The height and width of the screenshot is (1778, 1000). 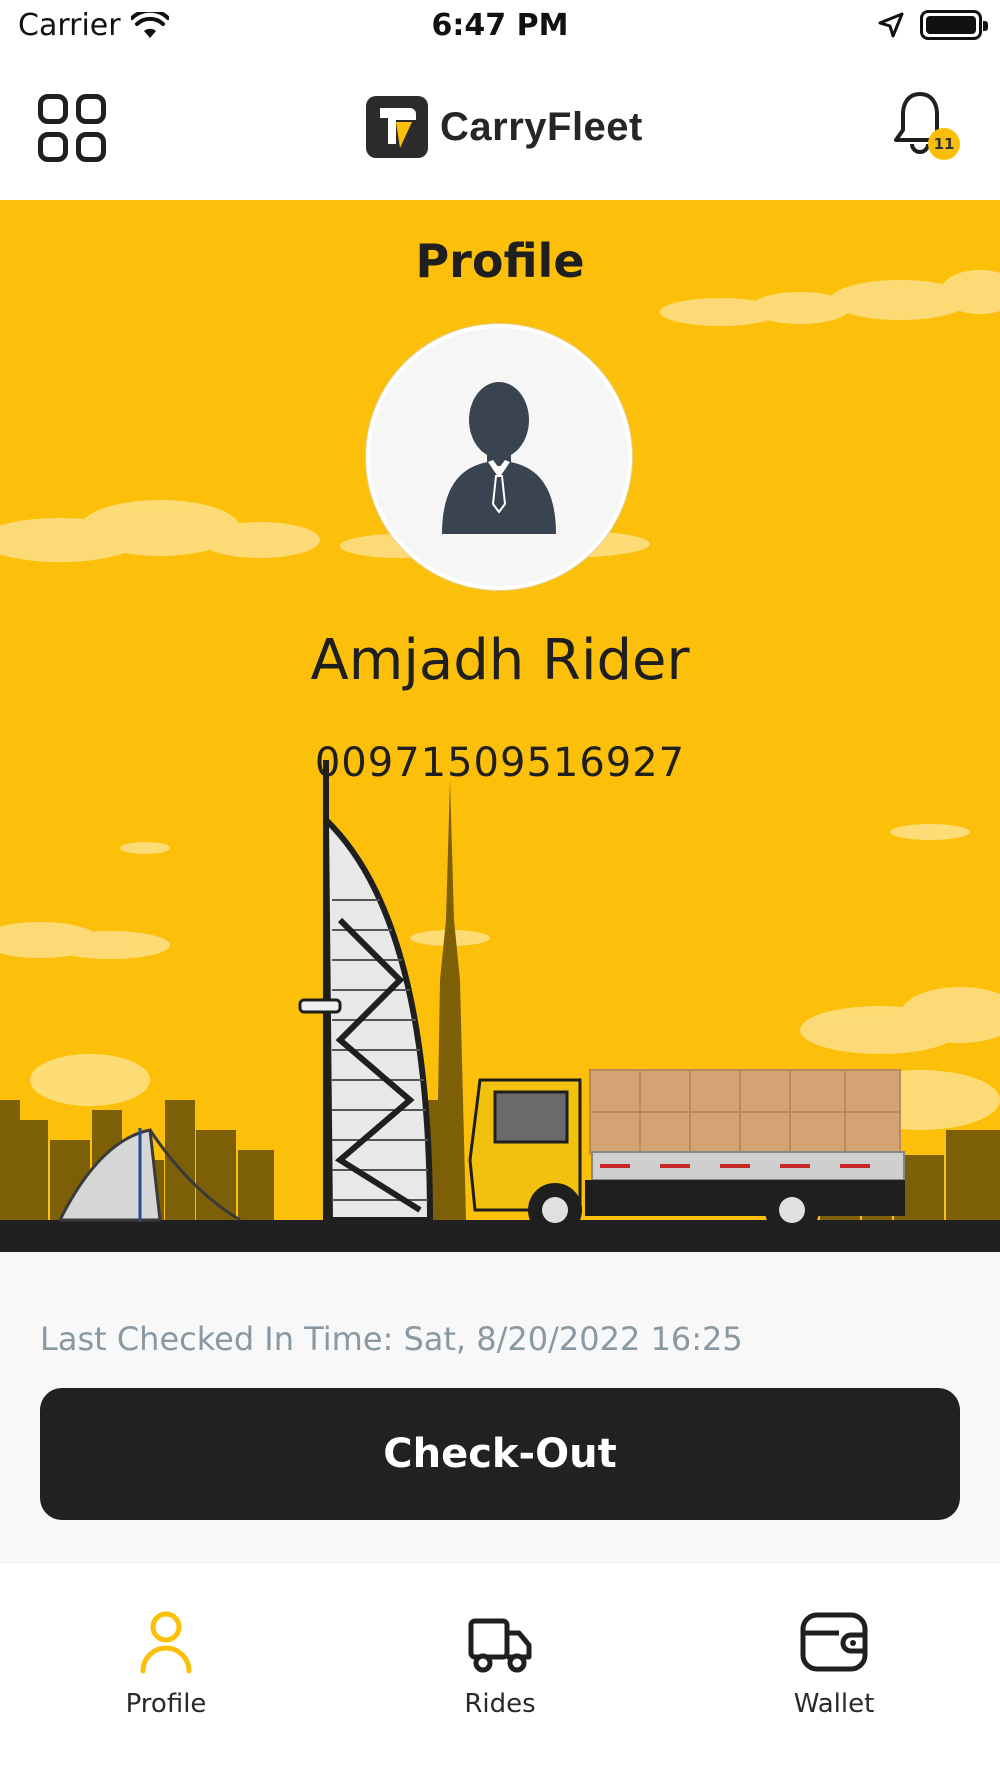 I want to click on tab-rides: Rides, so click(x=500, y=1664).